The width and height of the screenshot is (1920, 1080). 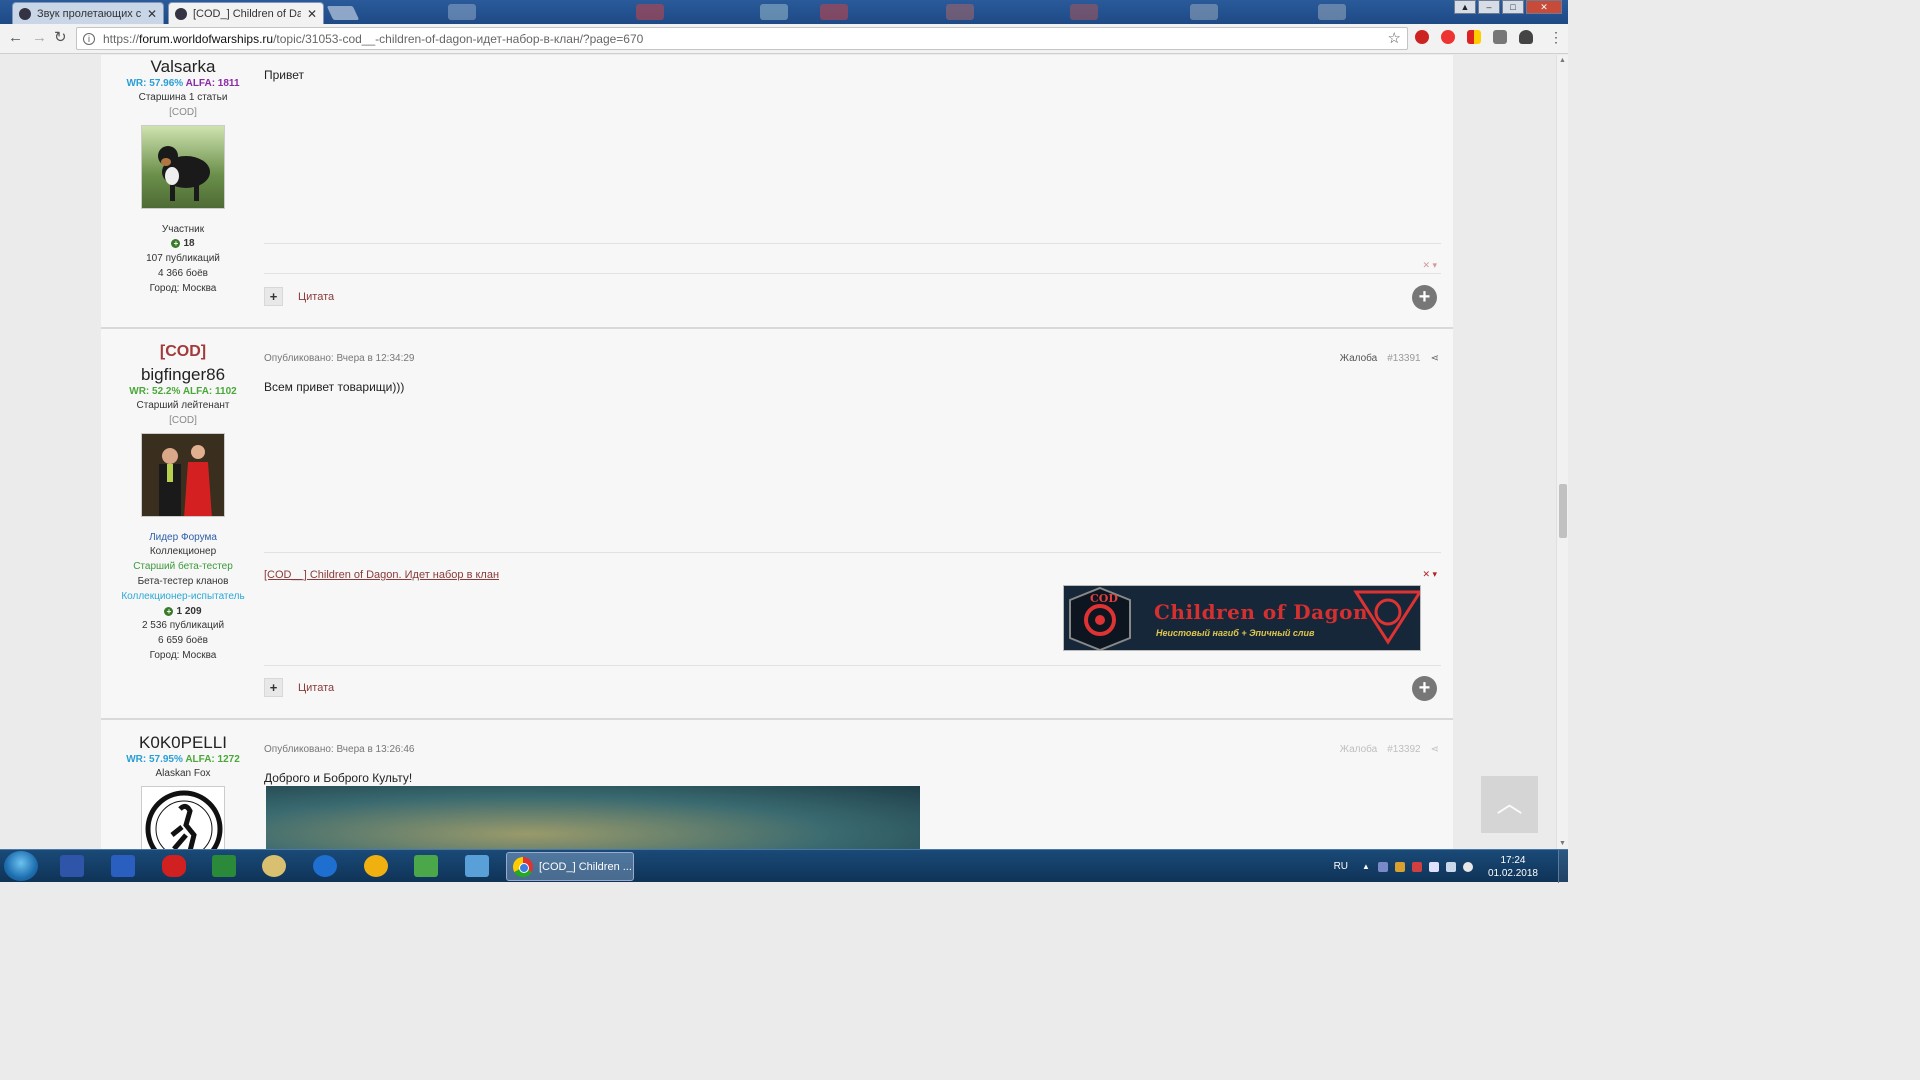 I want to click on author-battles: 4 366 боёв, so click(x=183, y=273).